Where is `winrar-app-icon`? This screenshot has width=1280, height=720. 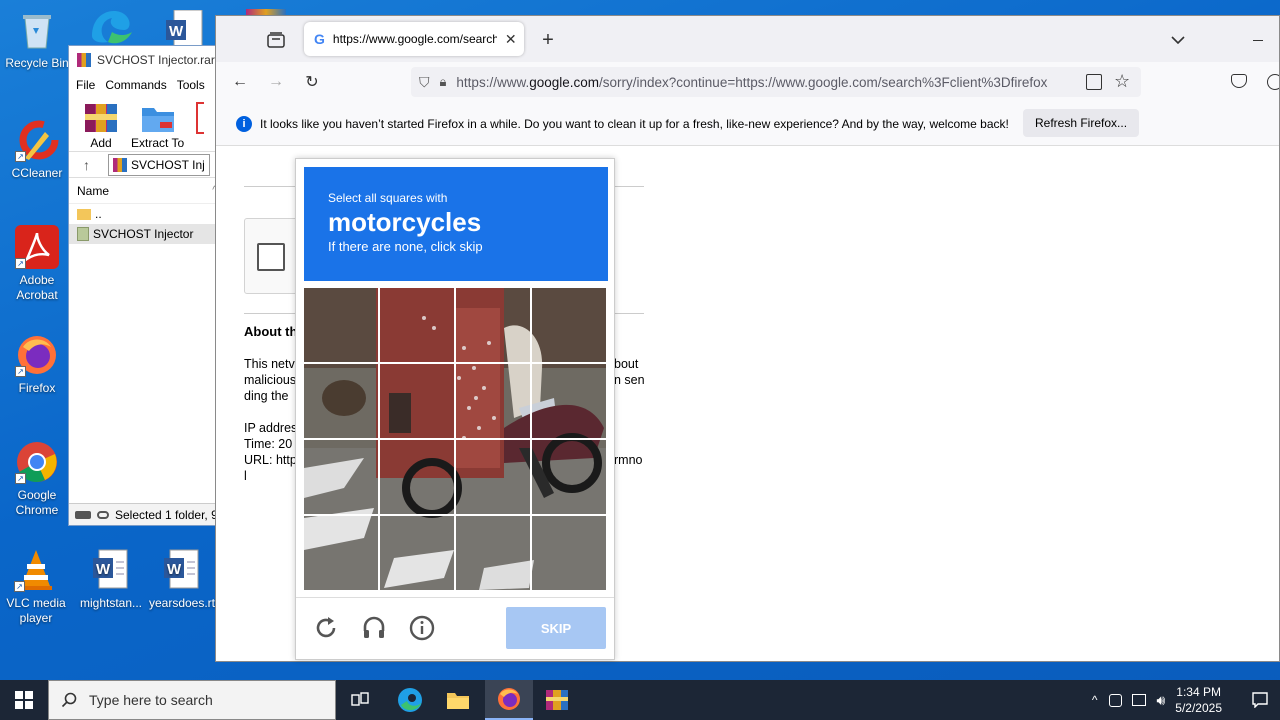
winrar-app-icon is located at coordinates (84, 60).